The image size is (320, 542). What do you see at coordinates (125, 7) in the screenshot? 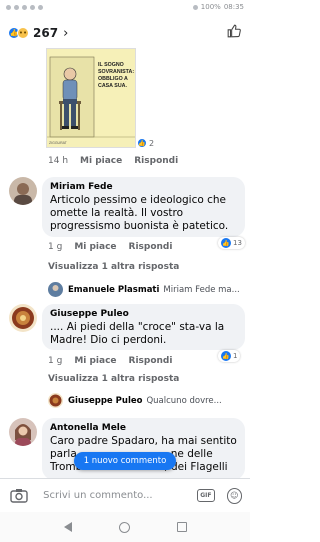
I see `status-bar: 100% 08:35` at bounding box center [125, 7].